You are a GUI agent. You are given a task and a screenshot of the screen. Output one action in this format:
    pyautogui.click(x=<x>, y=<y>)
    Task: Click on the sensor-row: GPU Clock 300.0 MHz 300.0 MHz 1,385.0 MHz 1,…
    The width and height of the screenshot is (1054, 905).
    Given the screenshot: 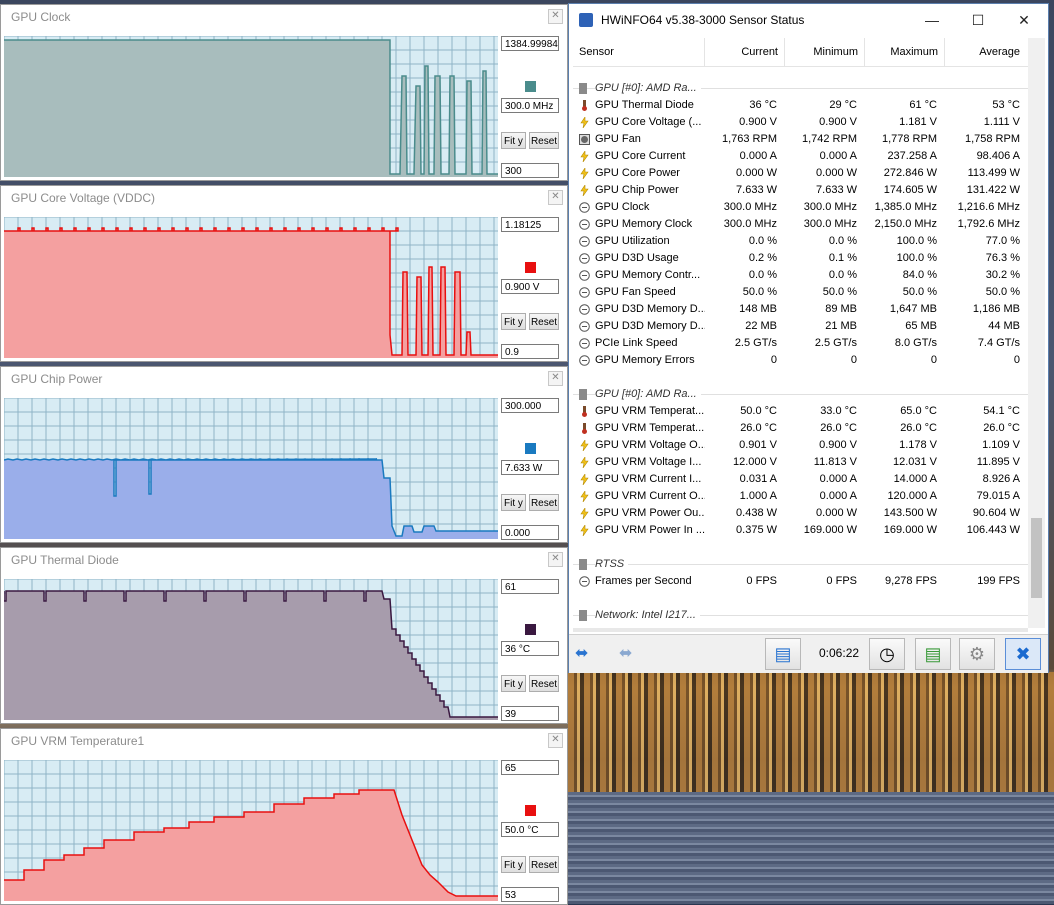 What is the action you would take?
    pyautogui.click(x=800, y=207)
    